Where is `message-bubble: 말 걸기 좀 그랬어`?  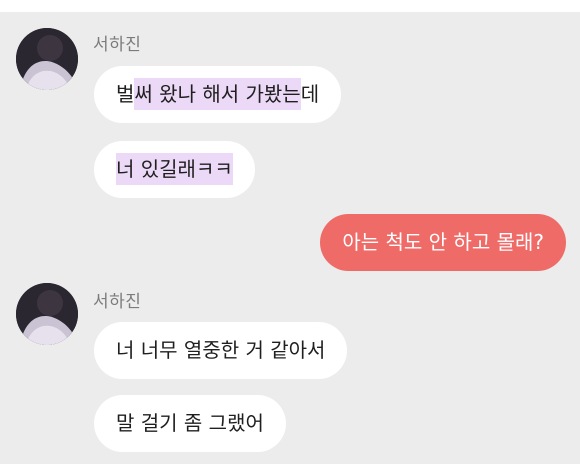
message-bubble: 말 걸기 좀 그랬어 is located at coordinates (190, 423).